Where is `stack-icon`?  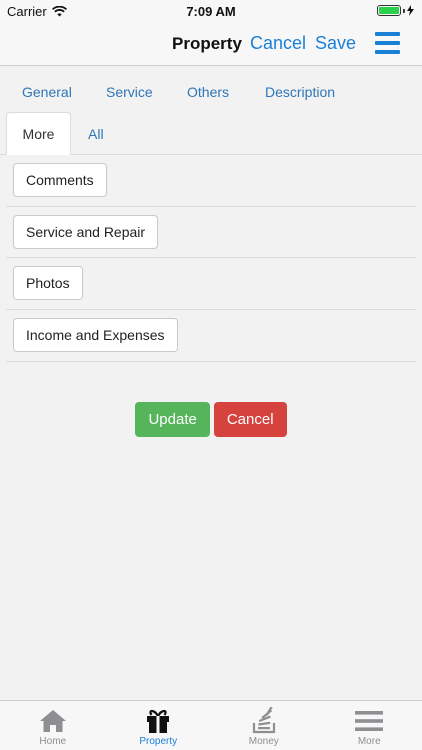
stack-icon is located at coordinates (263, 720).